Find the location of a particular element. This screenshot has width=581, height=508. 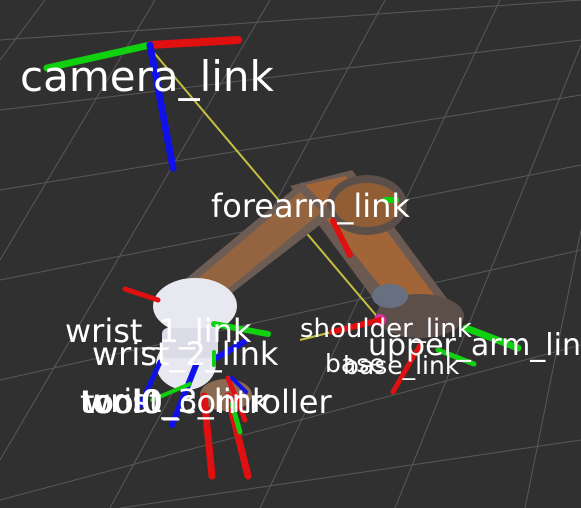

wrist-2-link-label: wrist_2_link is located at coordinates (185, 354).